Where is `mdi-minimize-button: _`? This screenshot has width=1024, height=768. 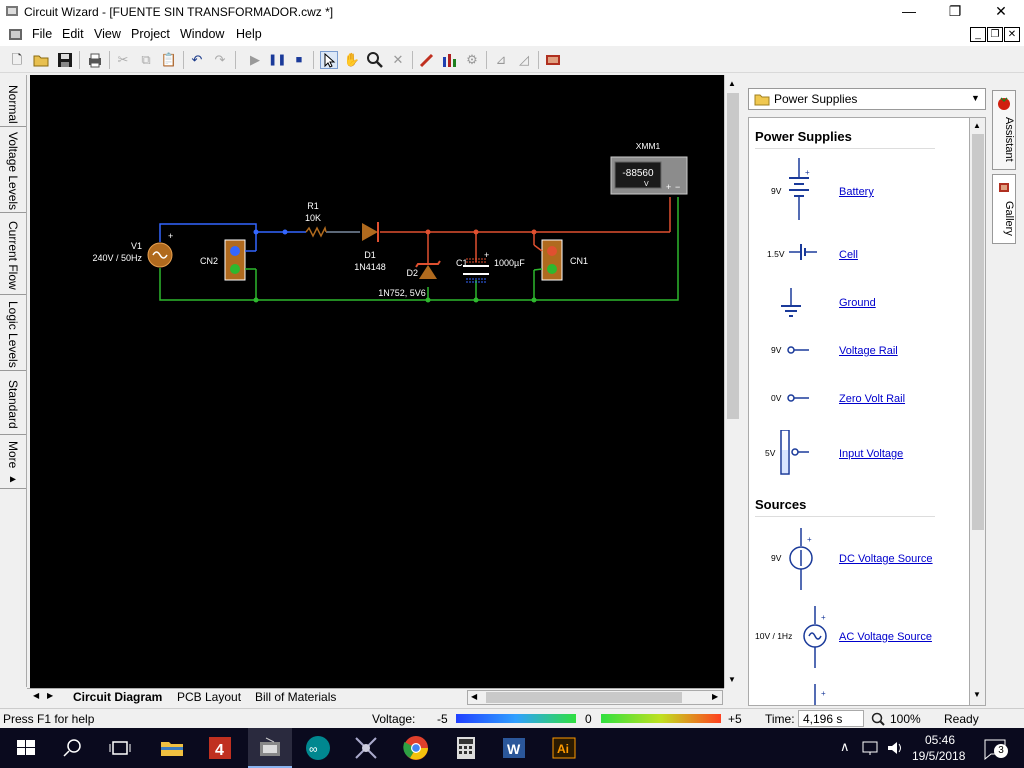
mdi-minimize-button: _ is located at coordinates (978, 34).